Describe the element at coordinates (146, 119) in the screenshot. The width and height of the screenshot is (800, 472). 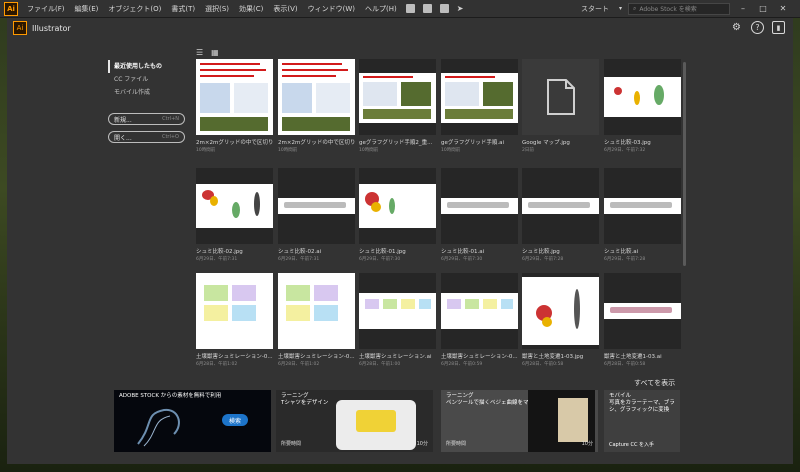
I see `new-button: 新規... Ctrl+N` at that location.